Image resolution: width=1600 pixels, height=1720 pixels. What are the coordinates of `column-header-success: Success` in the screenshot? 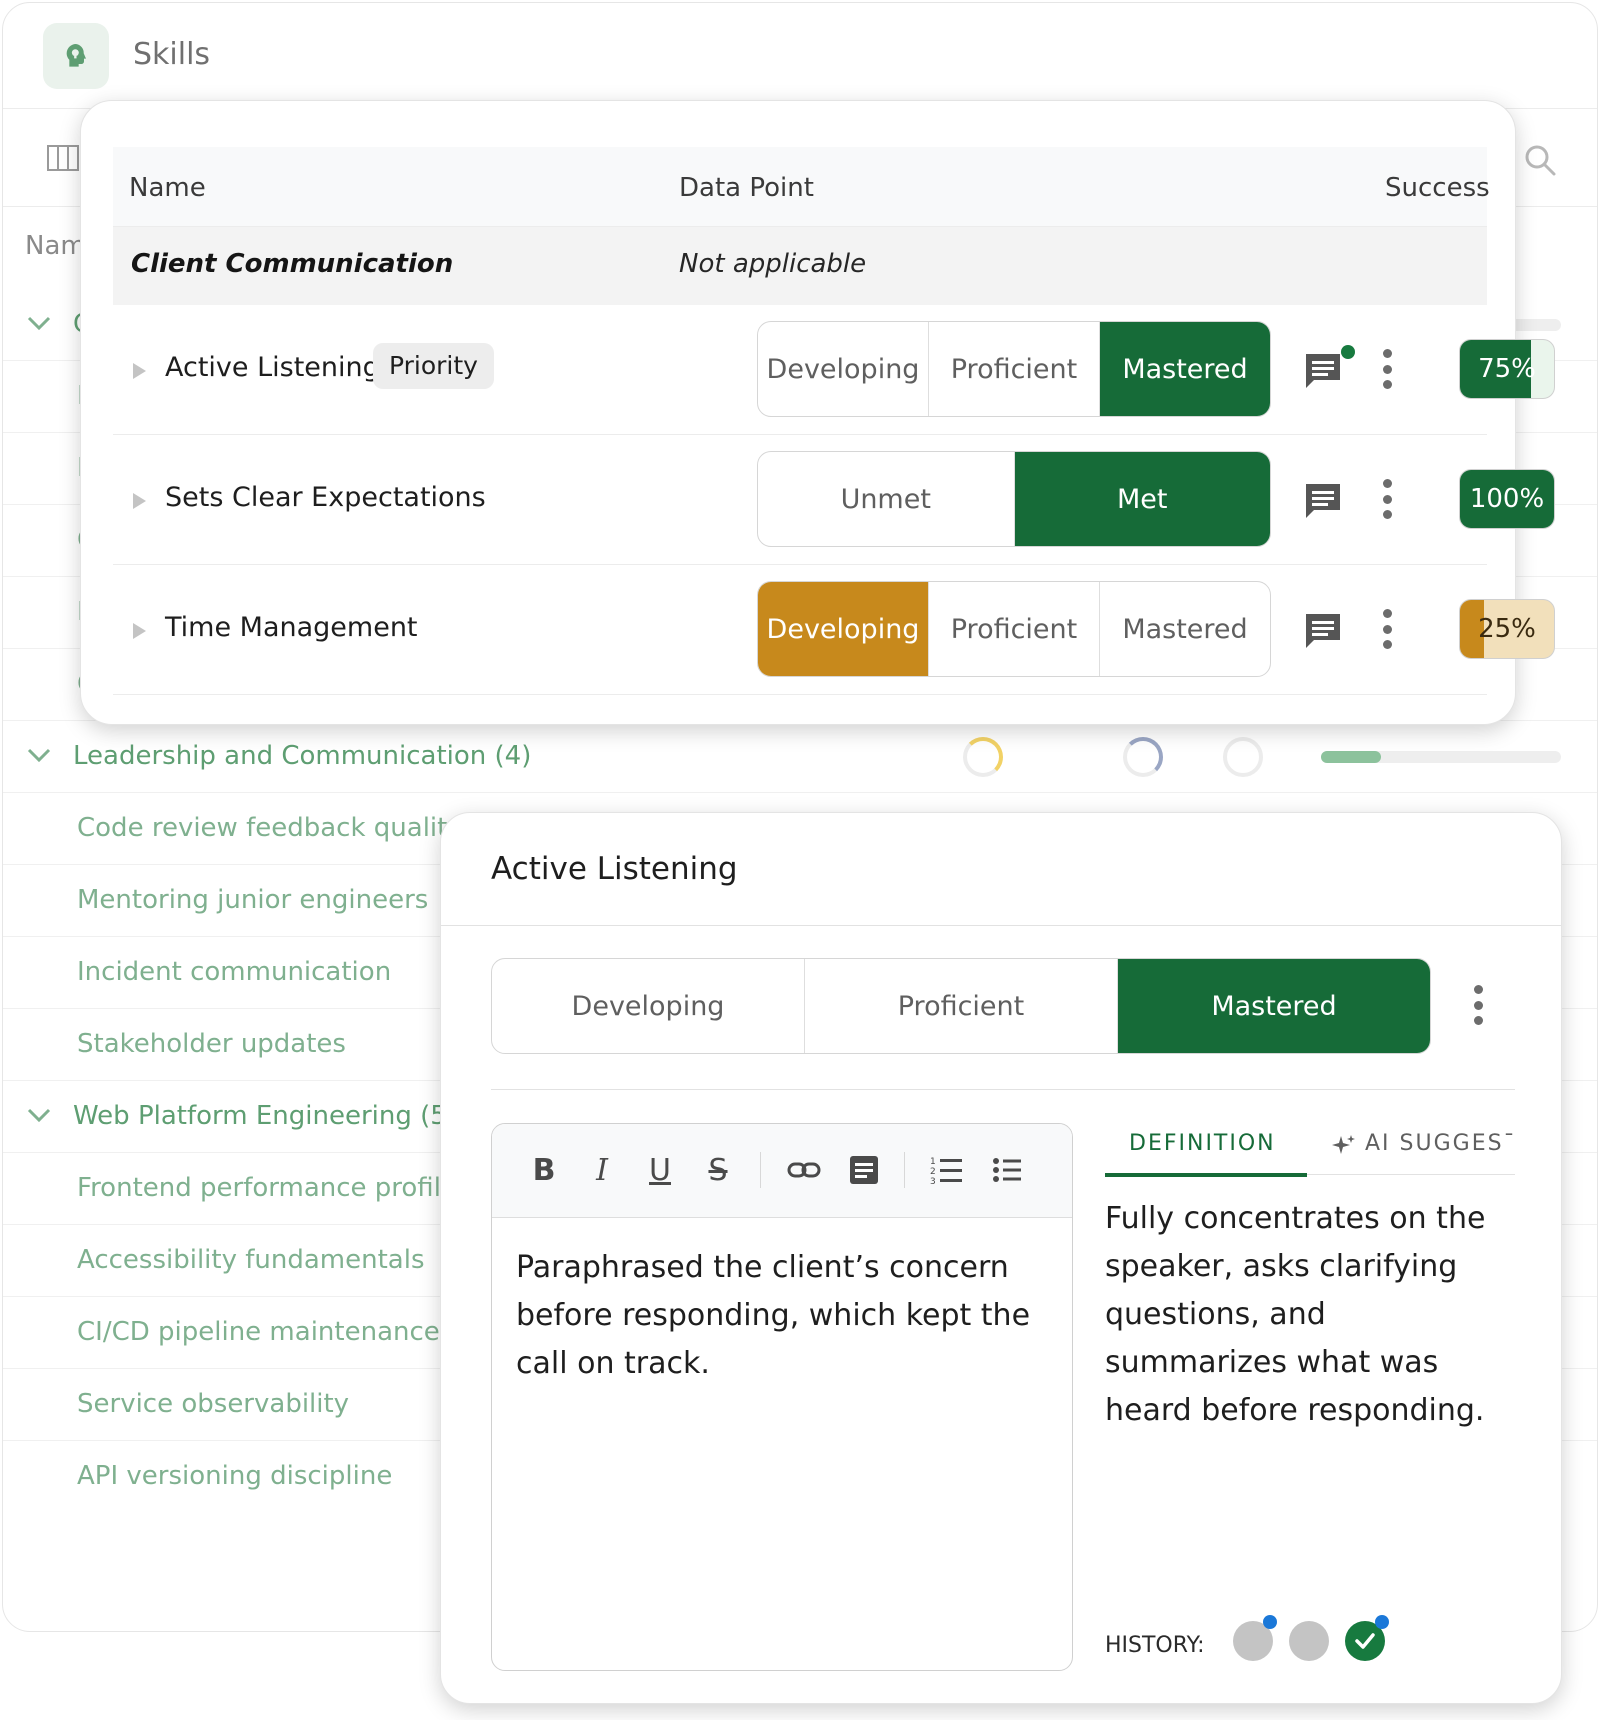 It's located at (1437, 188).